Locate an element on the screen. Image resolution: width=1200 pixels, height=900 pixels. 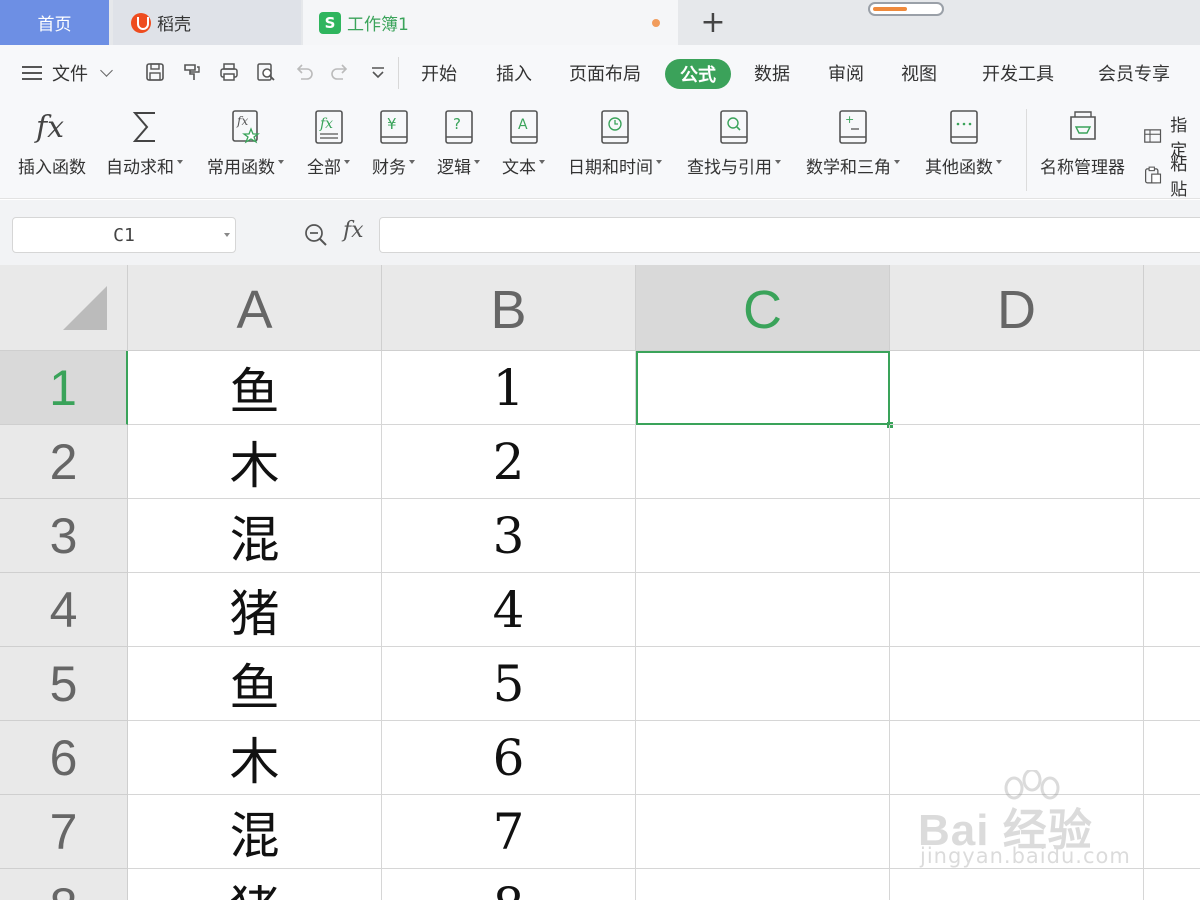
chevron-down-icon is located at coordinates (227, 235).